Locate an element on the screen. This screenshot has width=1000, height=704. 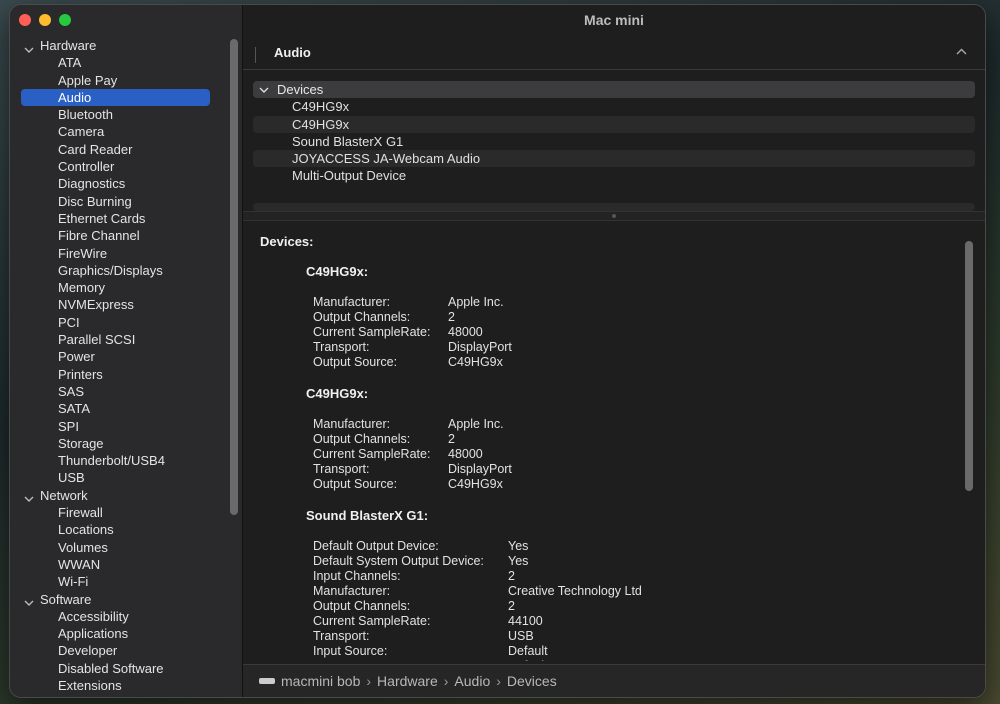
sidebar-item-diagnostics: Diagnostics is located at coordinates (115, 183).